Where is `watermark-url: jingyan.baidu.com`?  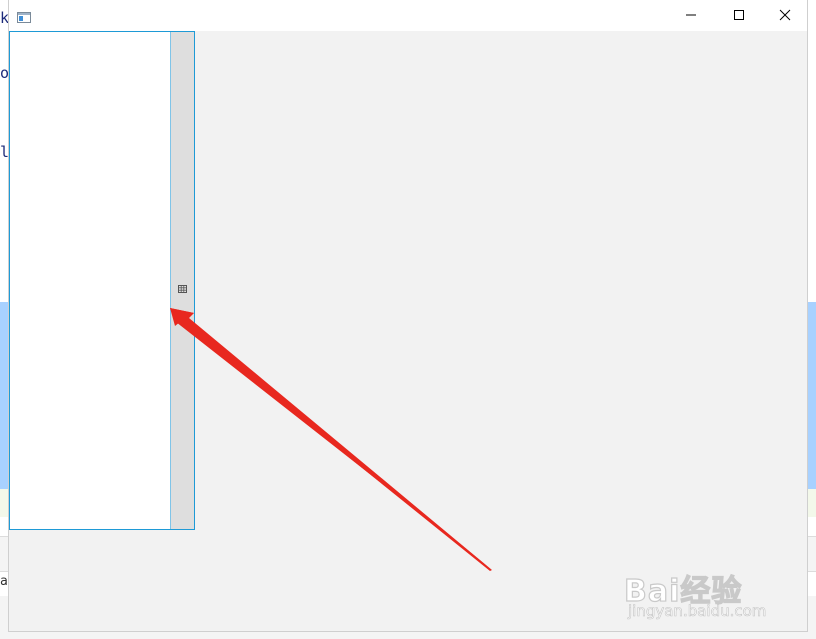 watermark-url: jingyan.baidu.com is located at coordinates (697, 611).